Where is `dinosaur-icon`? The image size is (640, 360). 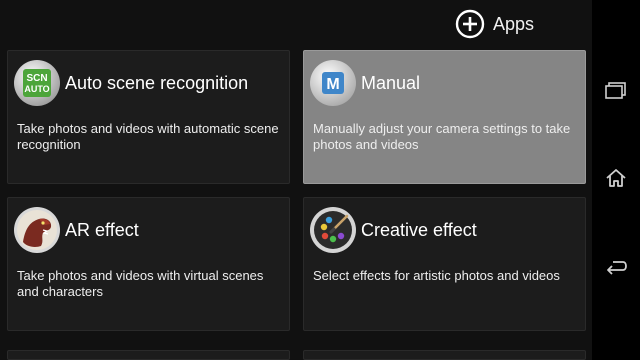 dinosaur-icon is located at coordinates (37, 230).